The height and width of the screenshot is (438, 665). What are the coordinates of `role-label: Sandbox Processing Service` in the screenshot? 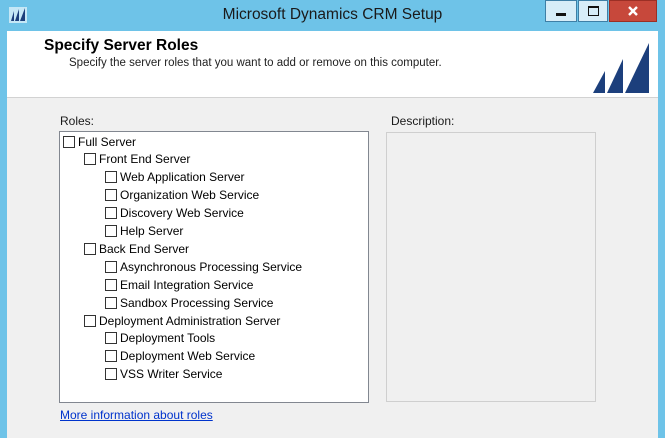 It's located at (197, 302).